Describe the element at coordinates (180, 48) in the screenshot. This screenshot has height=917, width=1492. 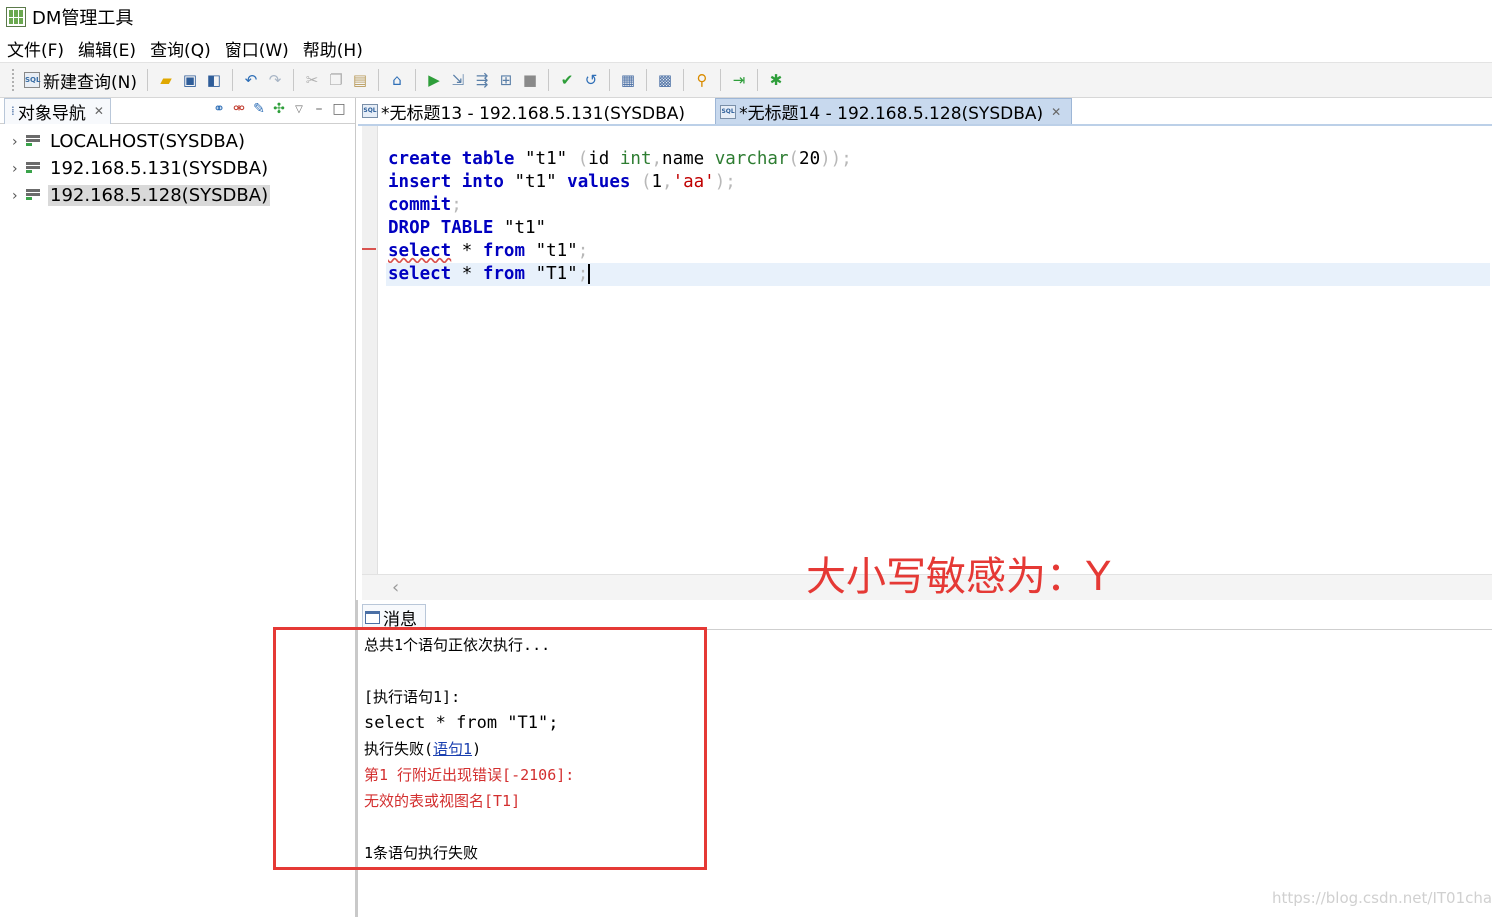
I see `menu-query: 查询(Q)` at that location.